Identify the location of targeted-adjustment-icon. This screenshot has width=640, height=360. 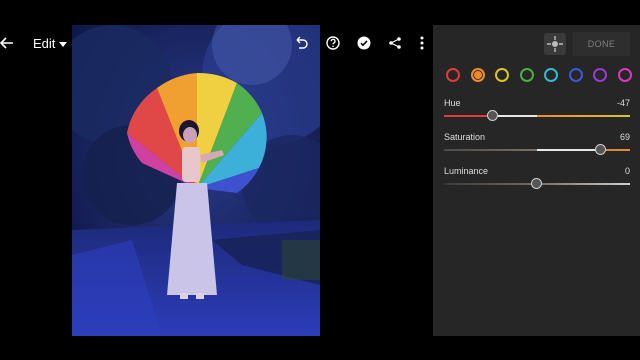
(555, 44).